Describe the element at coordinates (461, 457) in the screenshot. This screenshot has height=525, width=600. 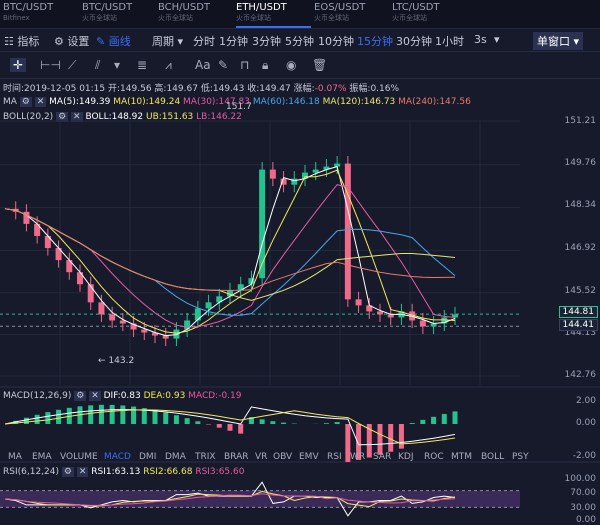
I see `ind-tab-mtm: MTM` at that location.